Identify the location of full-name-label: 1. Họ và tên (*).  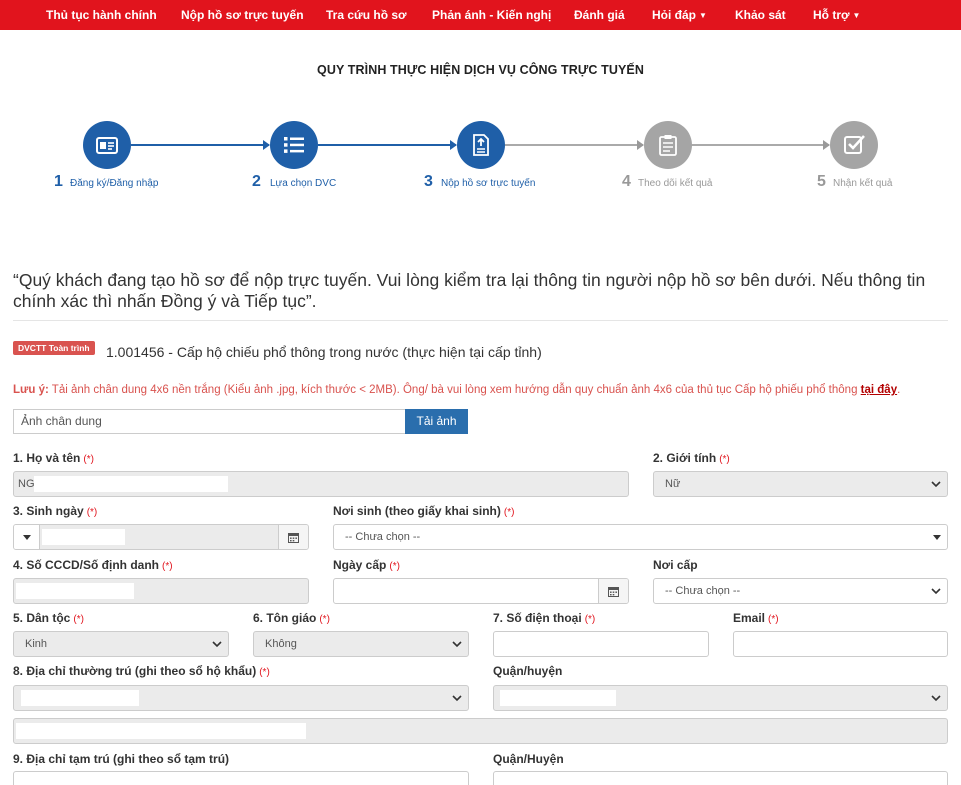
(53, 458).